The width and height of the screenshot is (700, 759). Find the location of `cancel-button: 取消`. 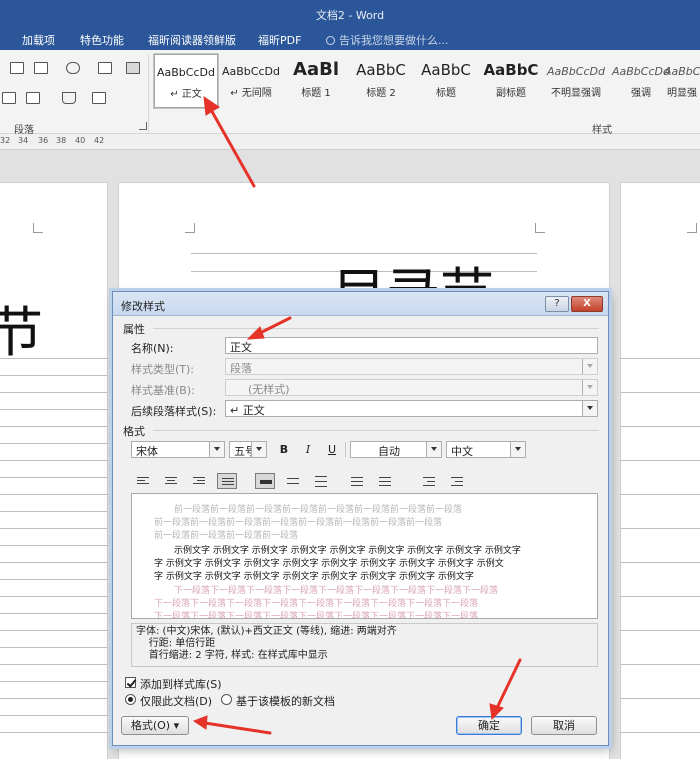

cancel-button: 取消 is located at coordinates (564, 725).